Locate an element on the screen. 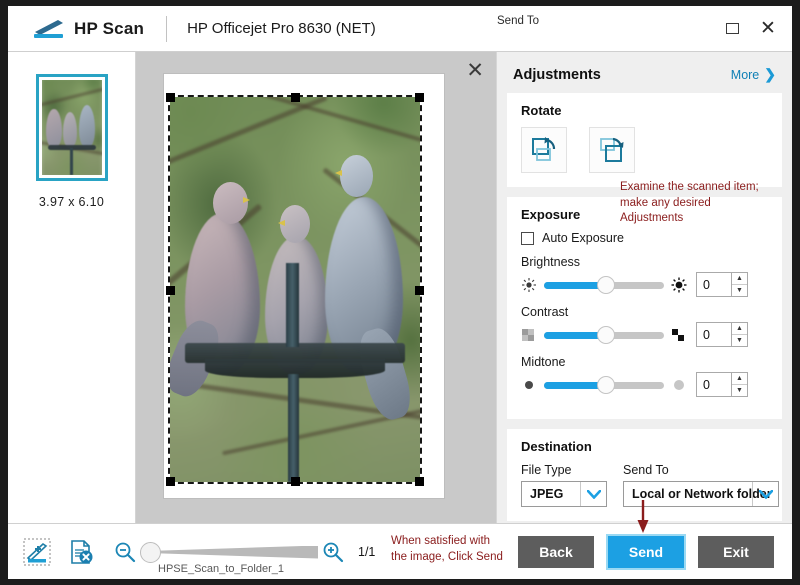 Image resolution: width=800 pixels, height=585 pixels. minimize-button is located at coordinates (732, 29).